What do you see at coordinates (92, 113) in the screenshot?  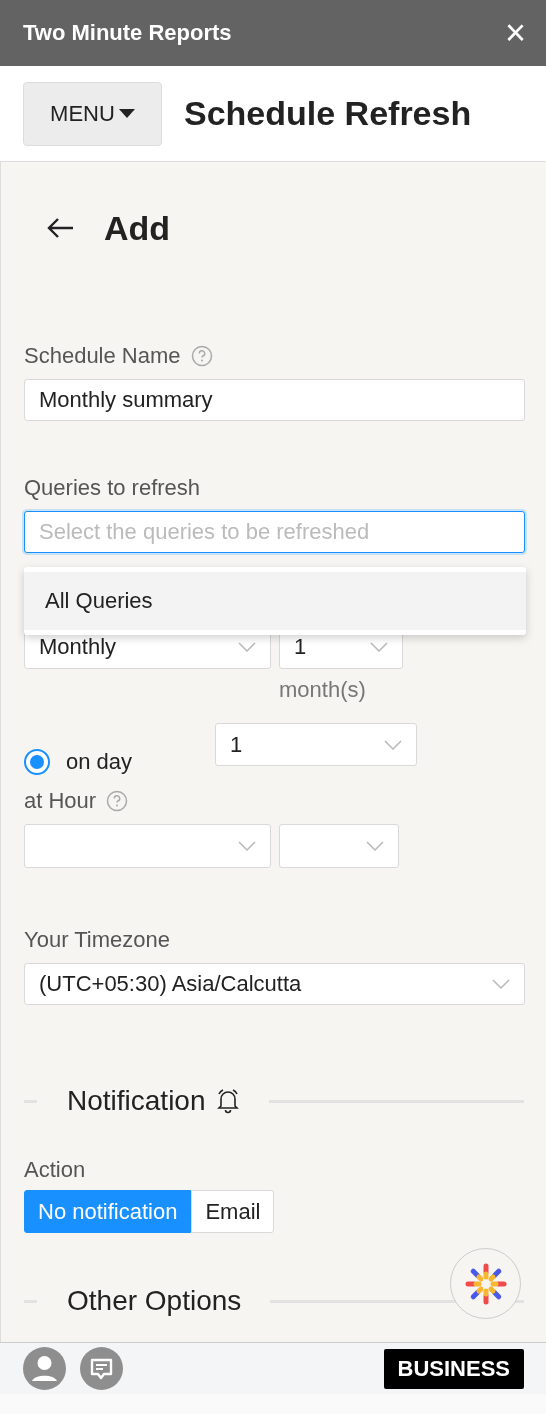 I see `menu-button: MENU` at bounding box center [92, 113].